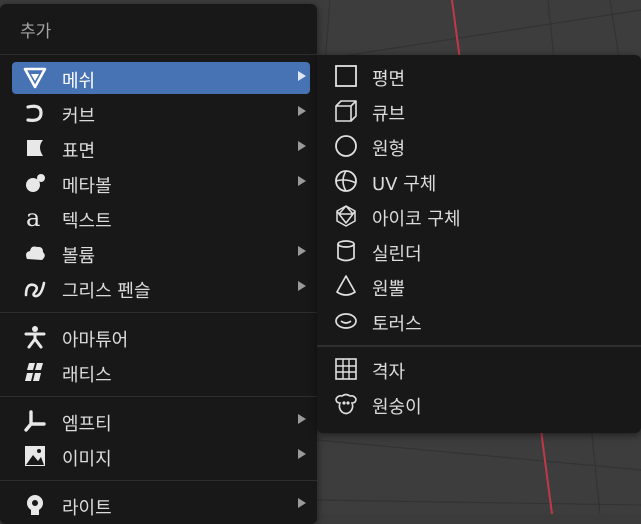 The height and width of the screenshot is (524, 641). What do you see at coordinates (35, 78) in the screenshot?
I see `mesh-icon` at bounding box center [35, 78].